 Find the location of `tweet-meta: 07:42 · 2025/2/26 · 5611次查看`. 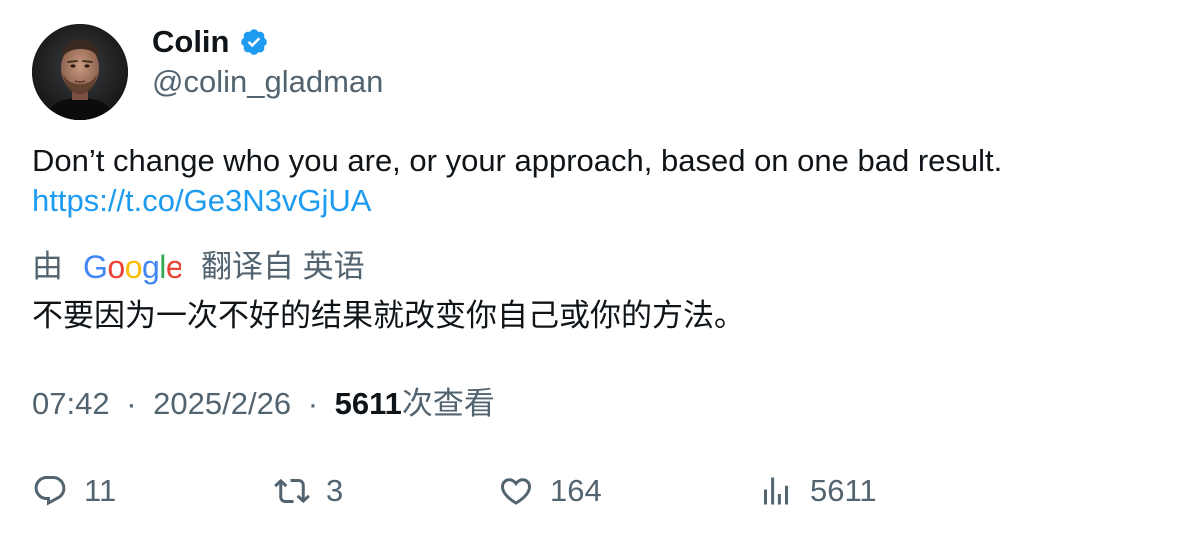

tweet-meta: 07:42 · 2025/2/26 · 5611次查看 is located at coordinates (263, 404).